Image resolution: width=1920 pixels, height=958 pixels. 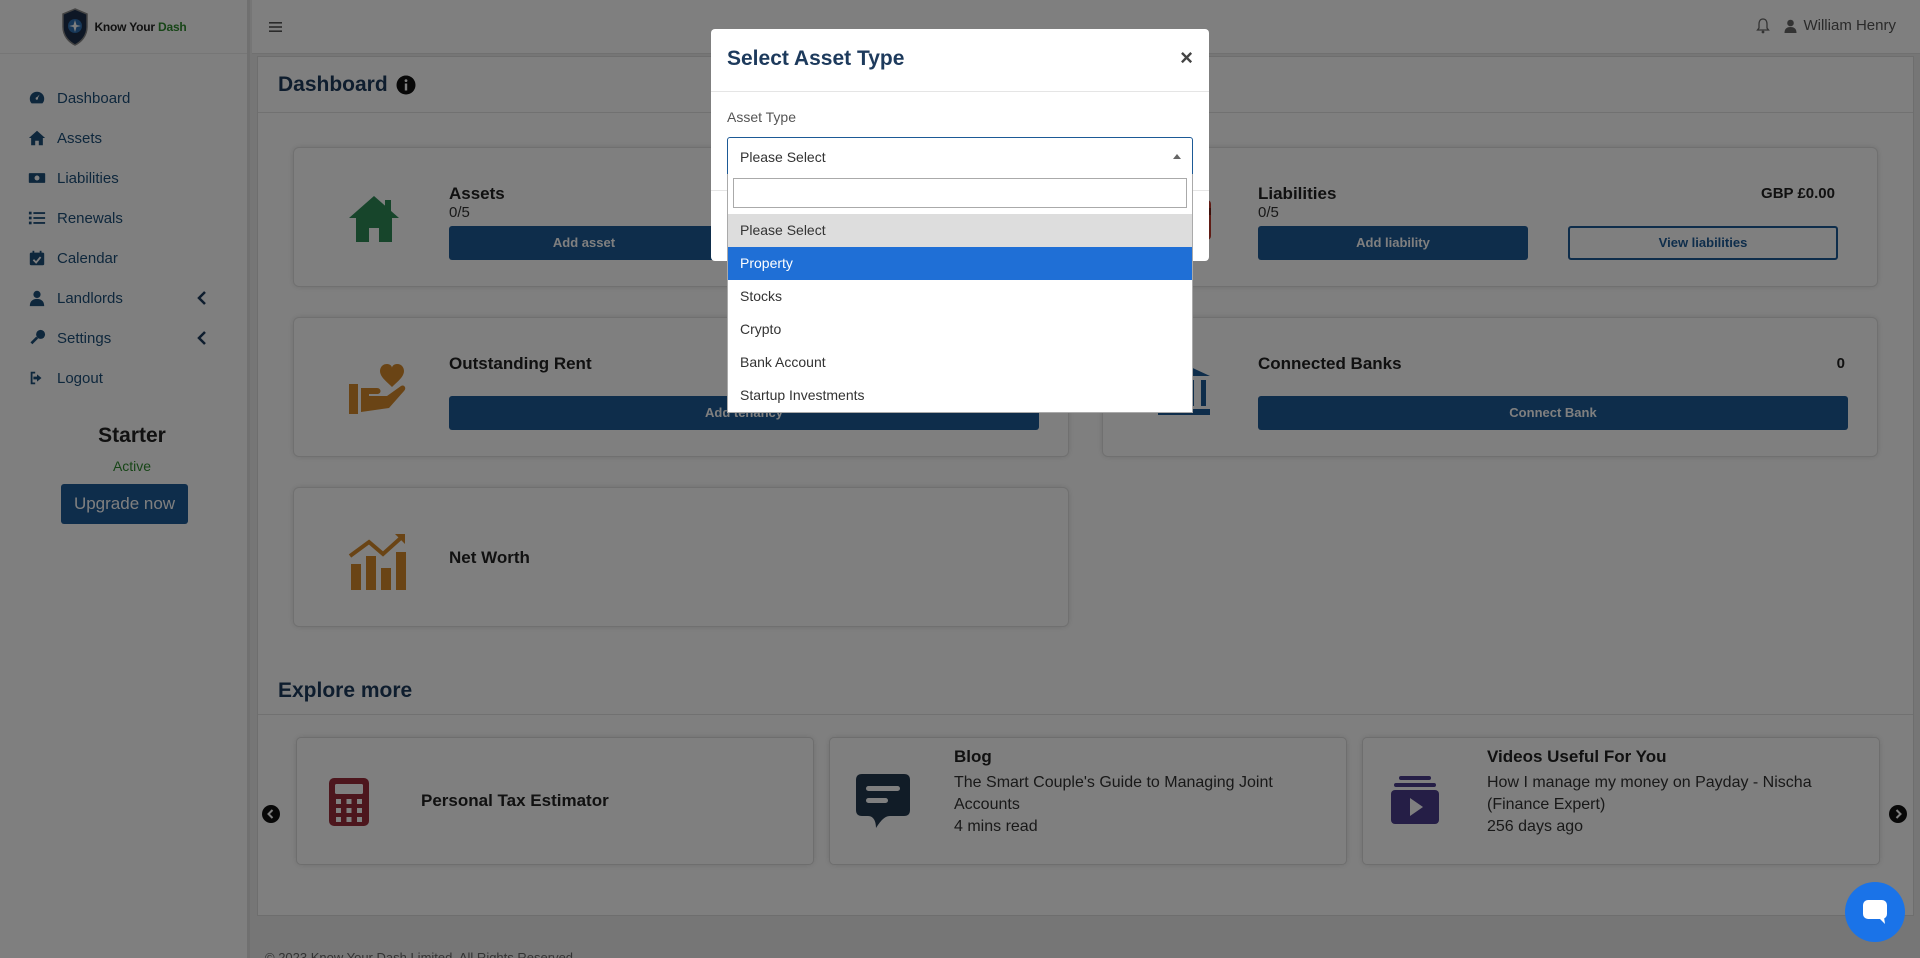 I want to click on chat-icon, so click(x=1875, y=912).